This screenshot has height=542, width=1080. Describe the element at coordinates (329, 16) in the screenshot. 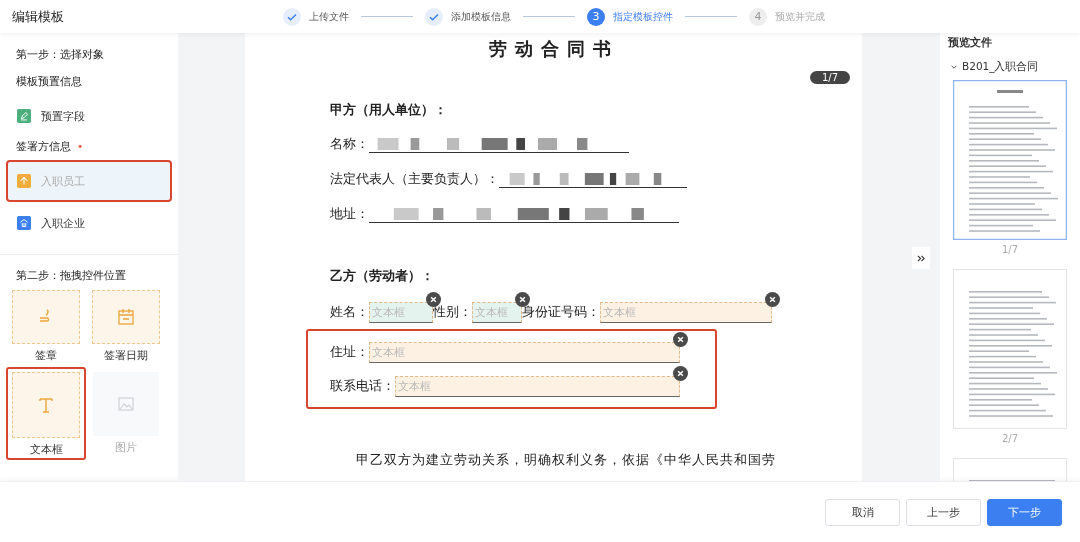

I see `step-label: 上传文件` at that location.